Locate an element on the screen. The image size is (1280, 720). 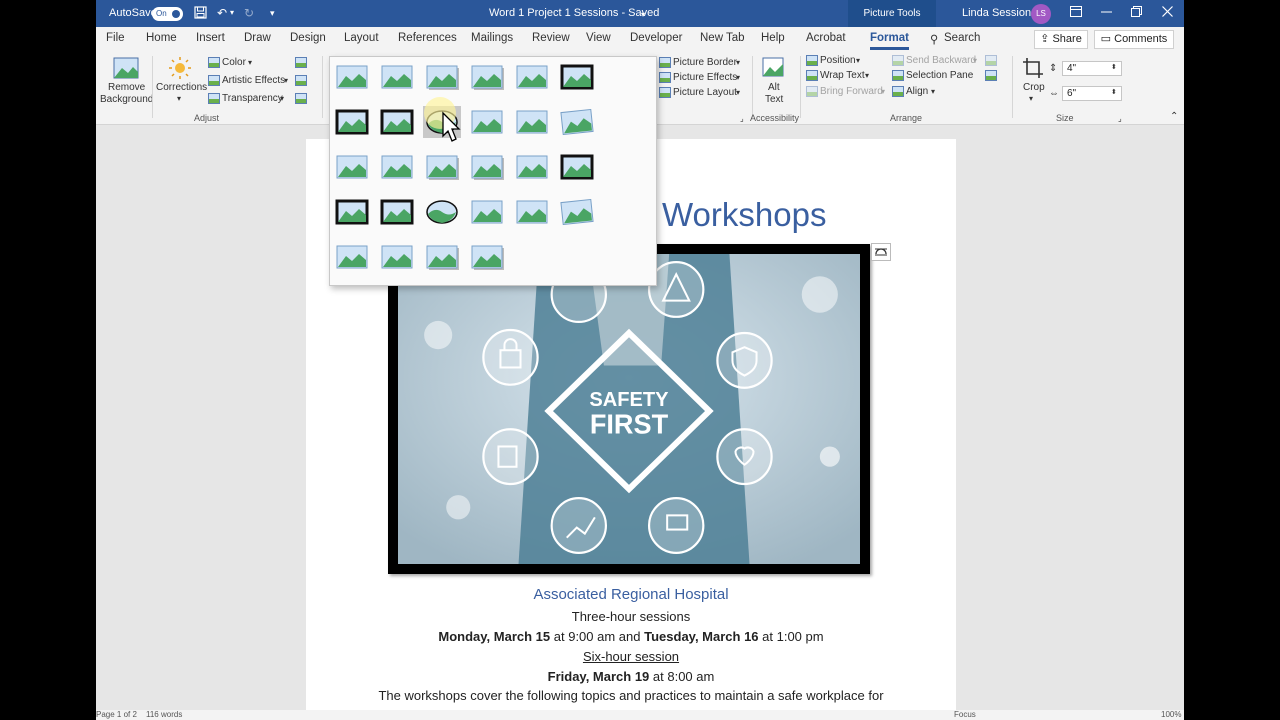
redo-icon: ↻ is located at coordinates (249, 13).